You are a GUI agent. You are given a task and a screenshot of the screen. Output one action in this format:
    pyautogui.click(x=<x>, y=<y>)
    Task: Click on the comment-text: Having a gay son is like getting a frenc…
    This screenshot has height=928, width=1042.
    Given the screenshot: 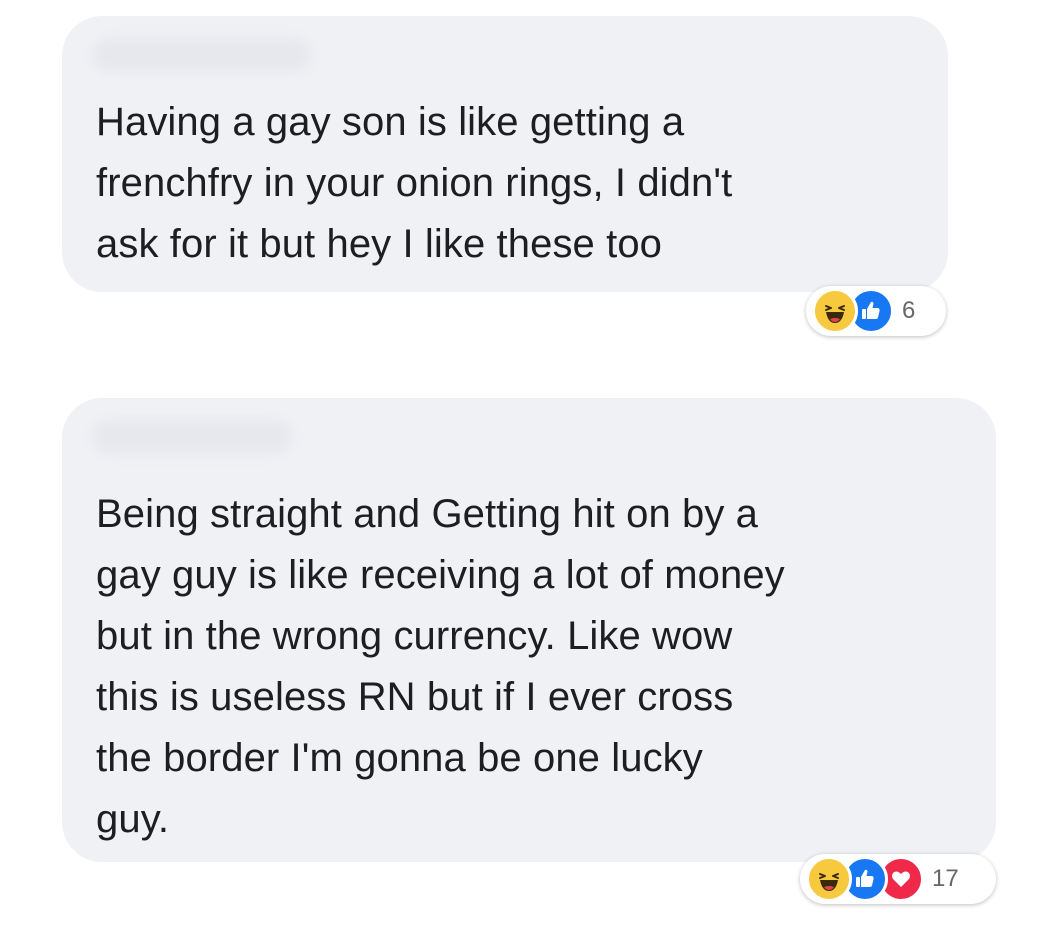 What is the action you would take?
    pyautogui.click(x=414, y=183)
    